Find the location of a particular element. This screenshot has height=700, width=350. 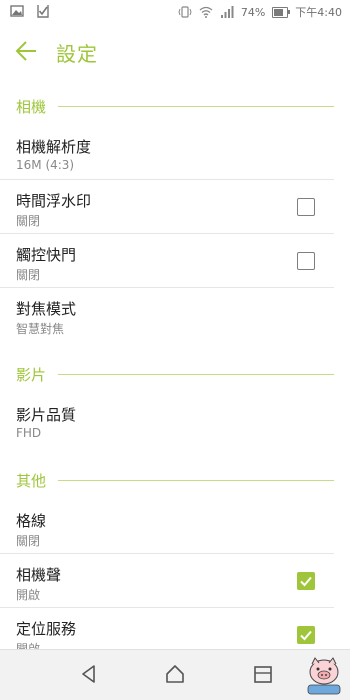

arrow-left-icon is located at coordinates (27, 51).